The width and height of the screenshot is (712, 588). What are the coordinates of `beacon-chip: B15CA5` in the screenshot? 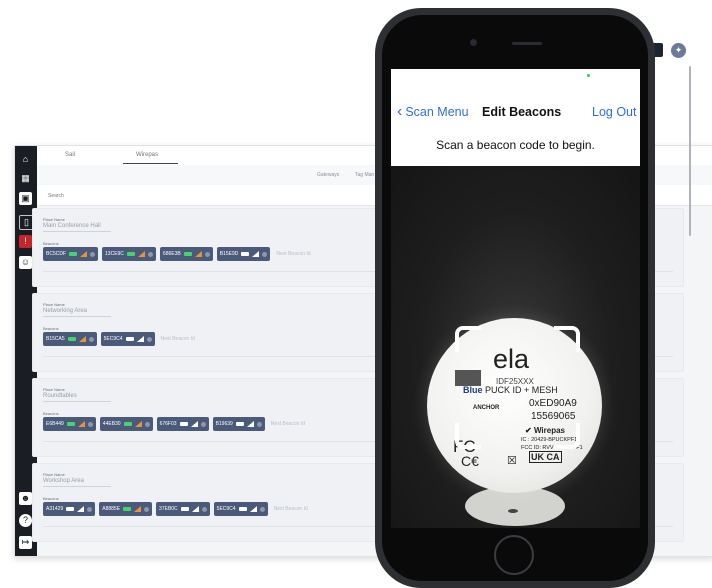 It's located at (70, 339).